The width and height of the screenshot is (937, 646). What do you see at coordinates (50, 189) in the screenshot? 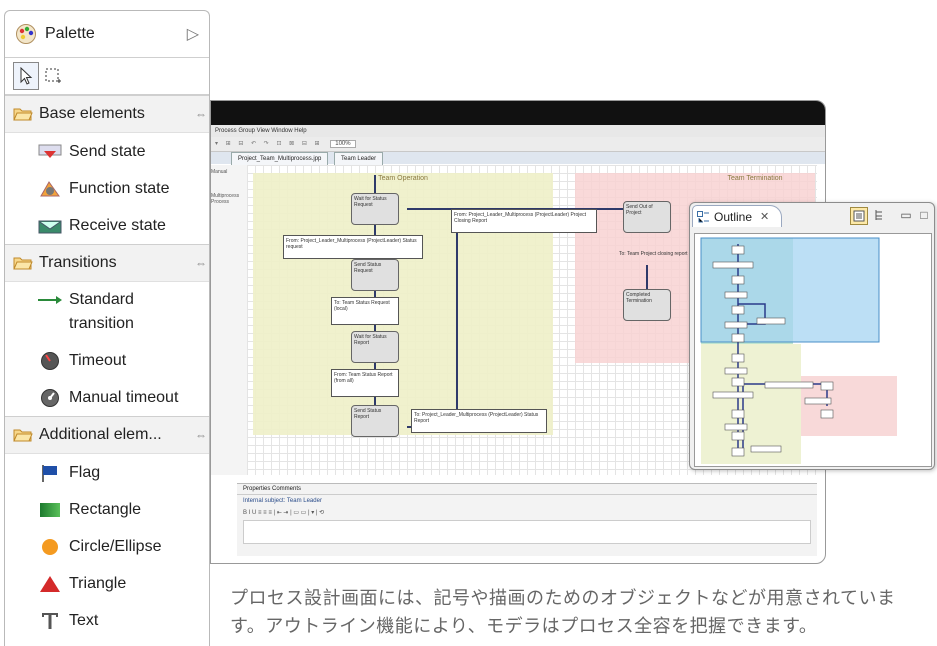
I see `function-state-icon` at bounding box center [50, 189].